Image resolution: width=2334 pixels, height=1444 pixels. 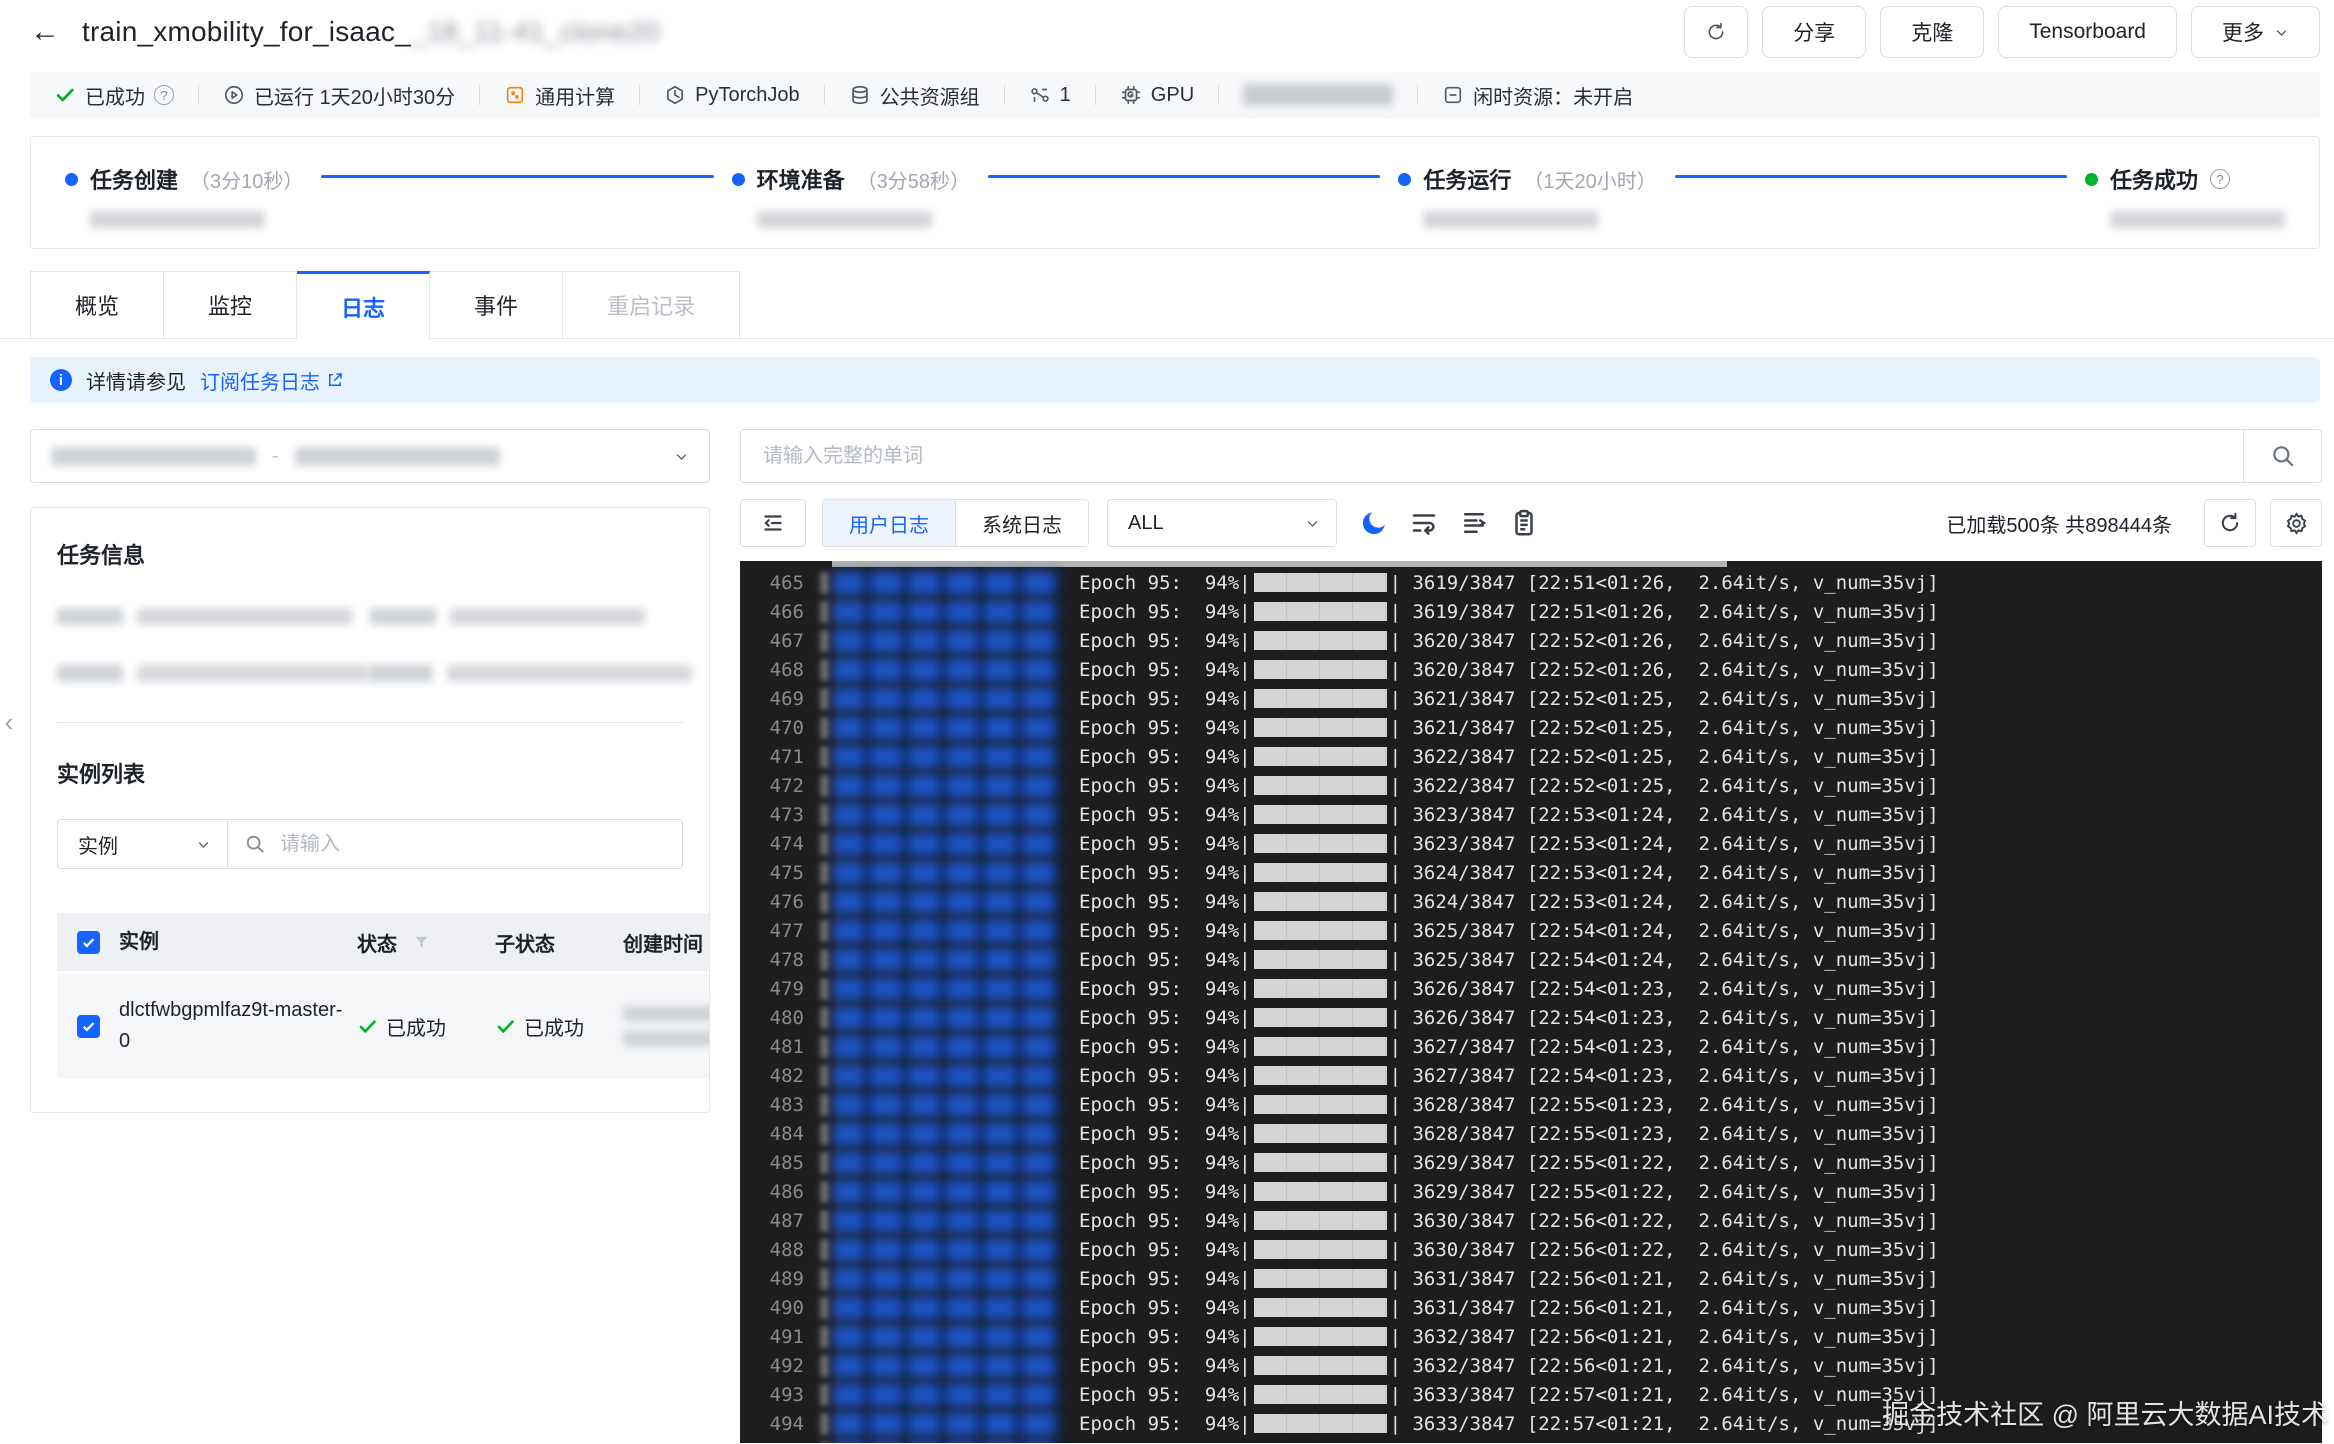 I want to click on line-number: 472, so click(x=786, y=785).